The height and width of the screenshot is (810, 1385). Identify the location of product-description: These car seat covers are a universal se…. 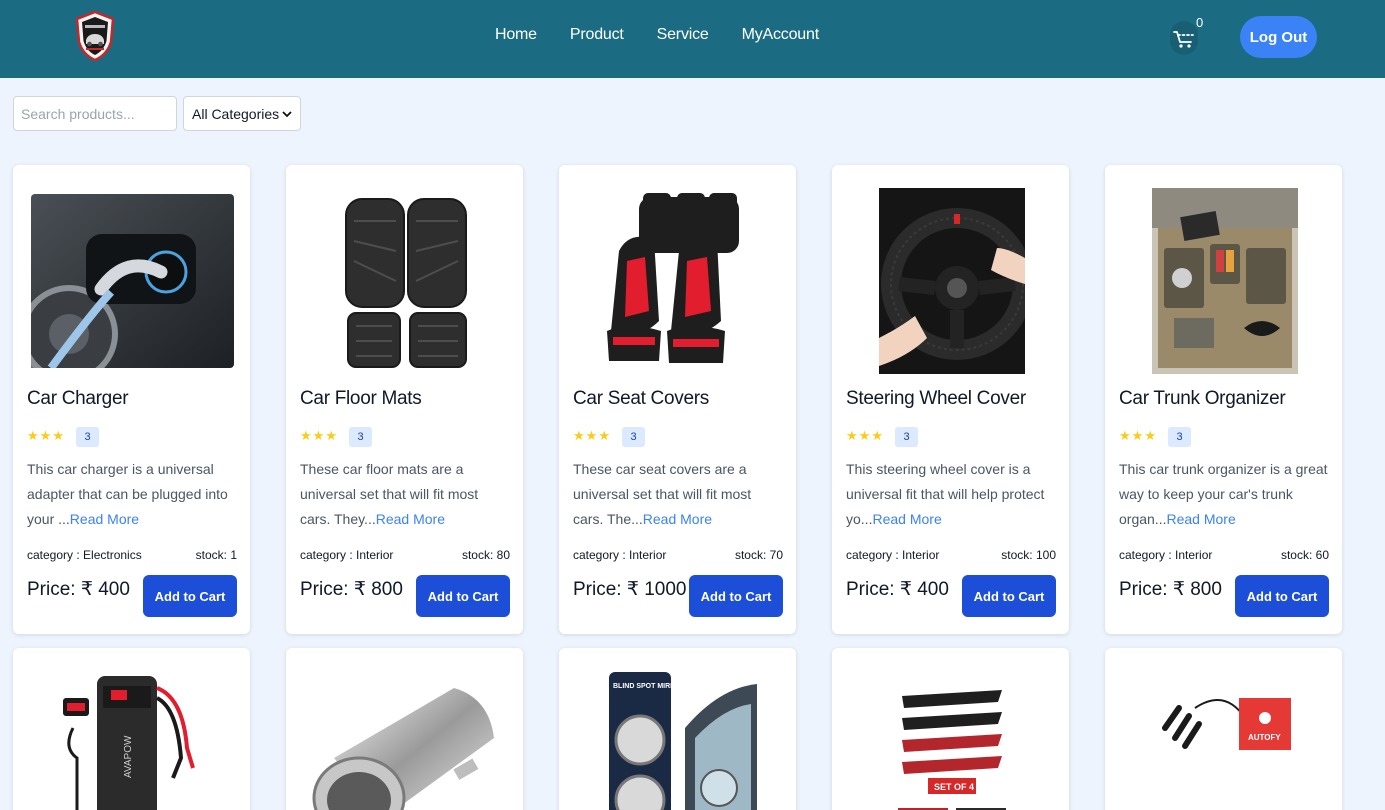
(679, 494).